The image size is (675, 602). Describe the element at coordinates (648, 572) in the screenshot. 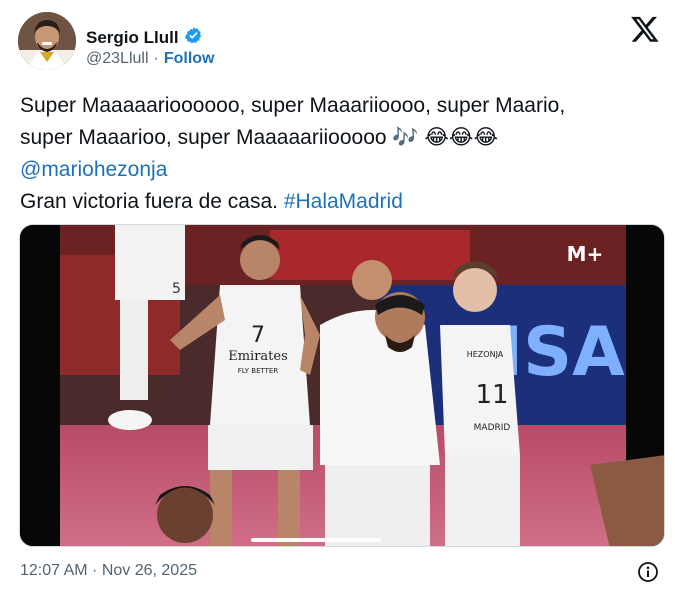

I see `info-icon` at that location.